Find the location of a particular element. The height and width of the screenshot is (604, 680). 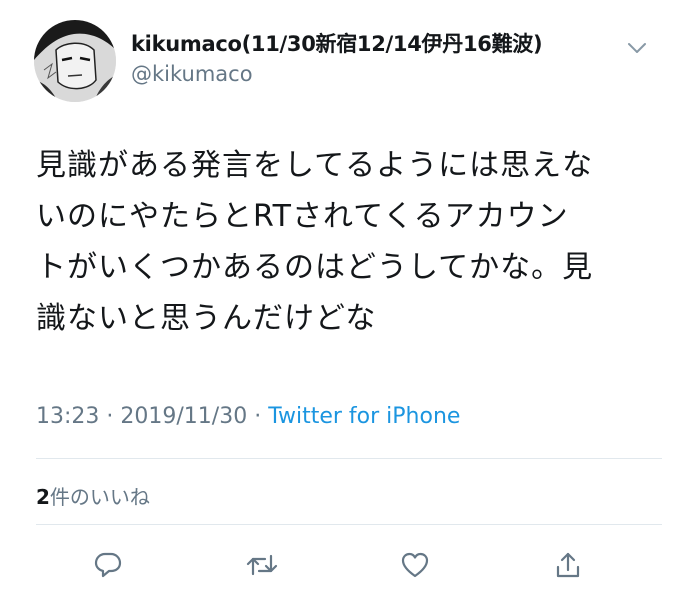

likes-count: 2 is located at coordinates (43, 497).